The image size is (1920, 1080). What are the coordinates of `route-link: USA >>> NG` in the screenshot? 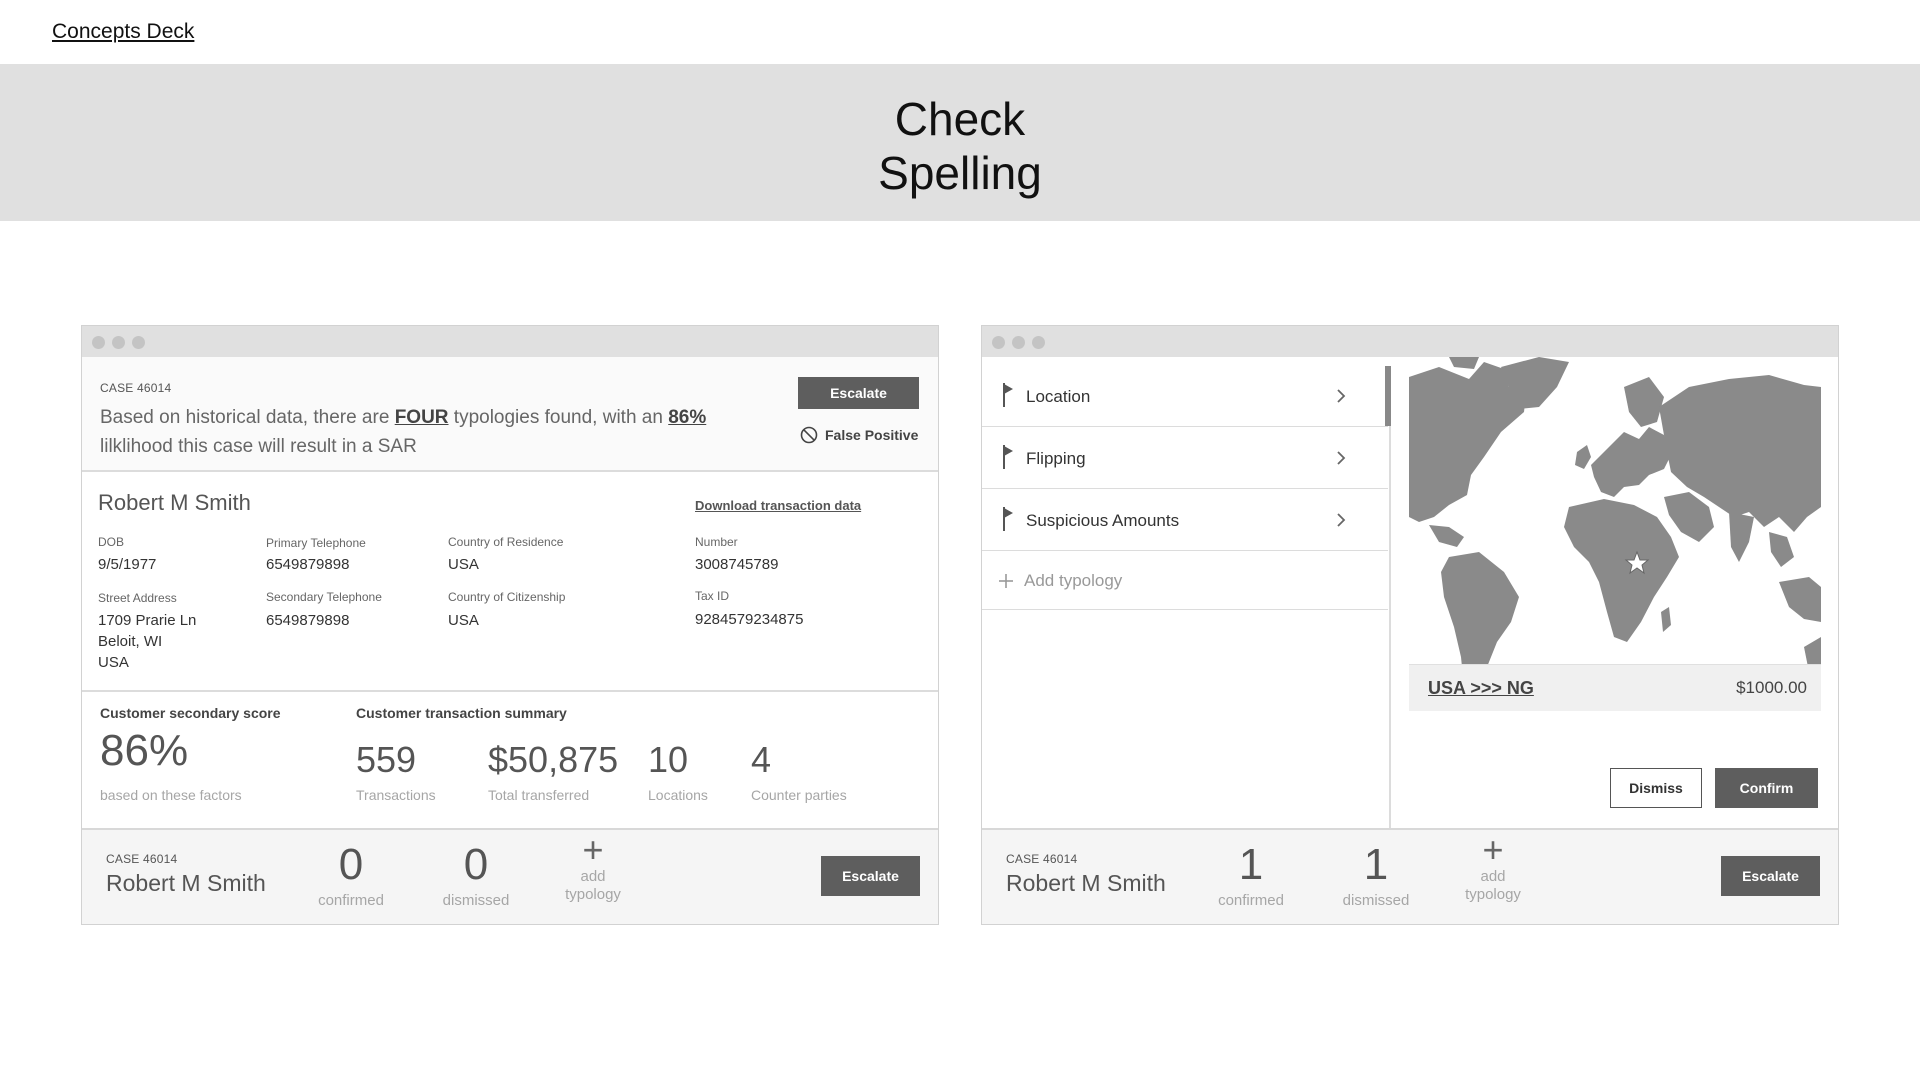 It's located at (1481, 688).